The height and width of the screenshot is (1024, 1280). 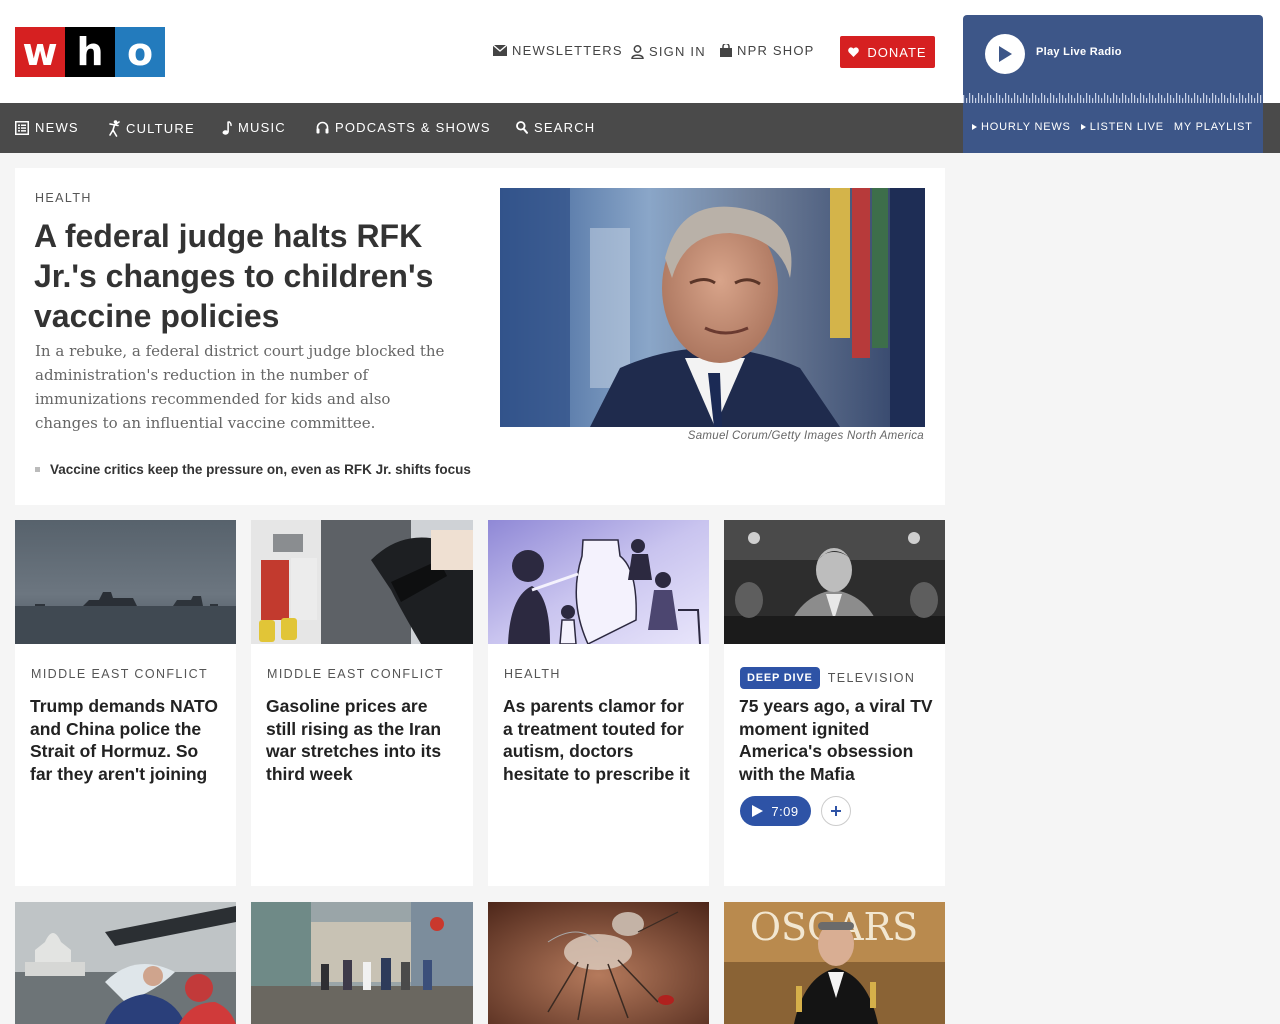 I want to click on my-playlist-link: MY PLAYLIST, so click(x=1213, y=127).